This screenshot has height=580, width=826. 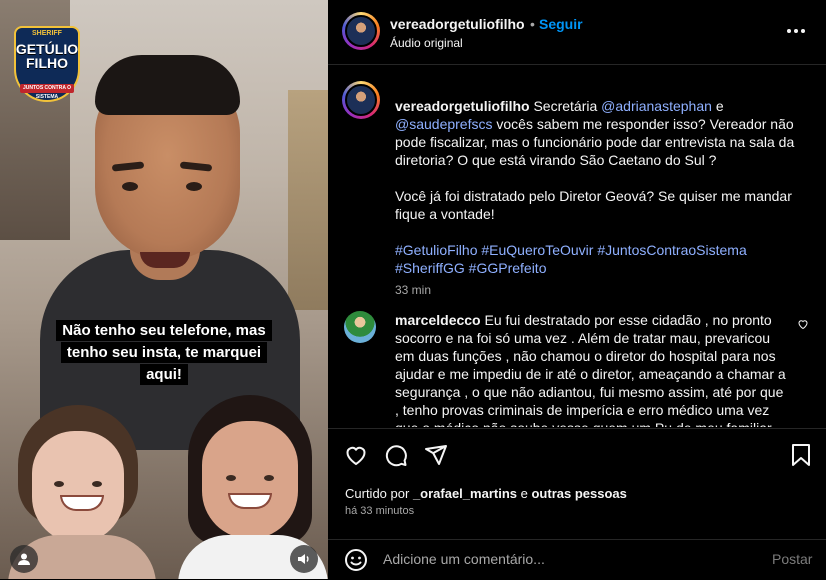 What do you see at coordinates (47, 49) in the screenshot?
I see `logo-name-line1: GETÚLIO` at bounding box center [47, 49].